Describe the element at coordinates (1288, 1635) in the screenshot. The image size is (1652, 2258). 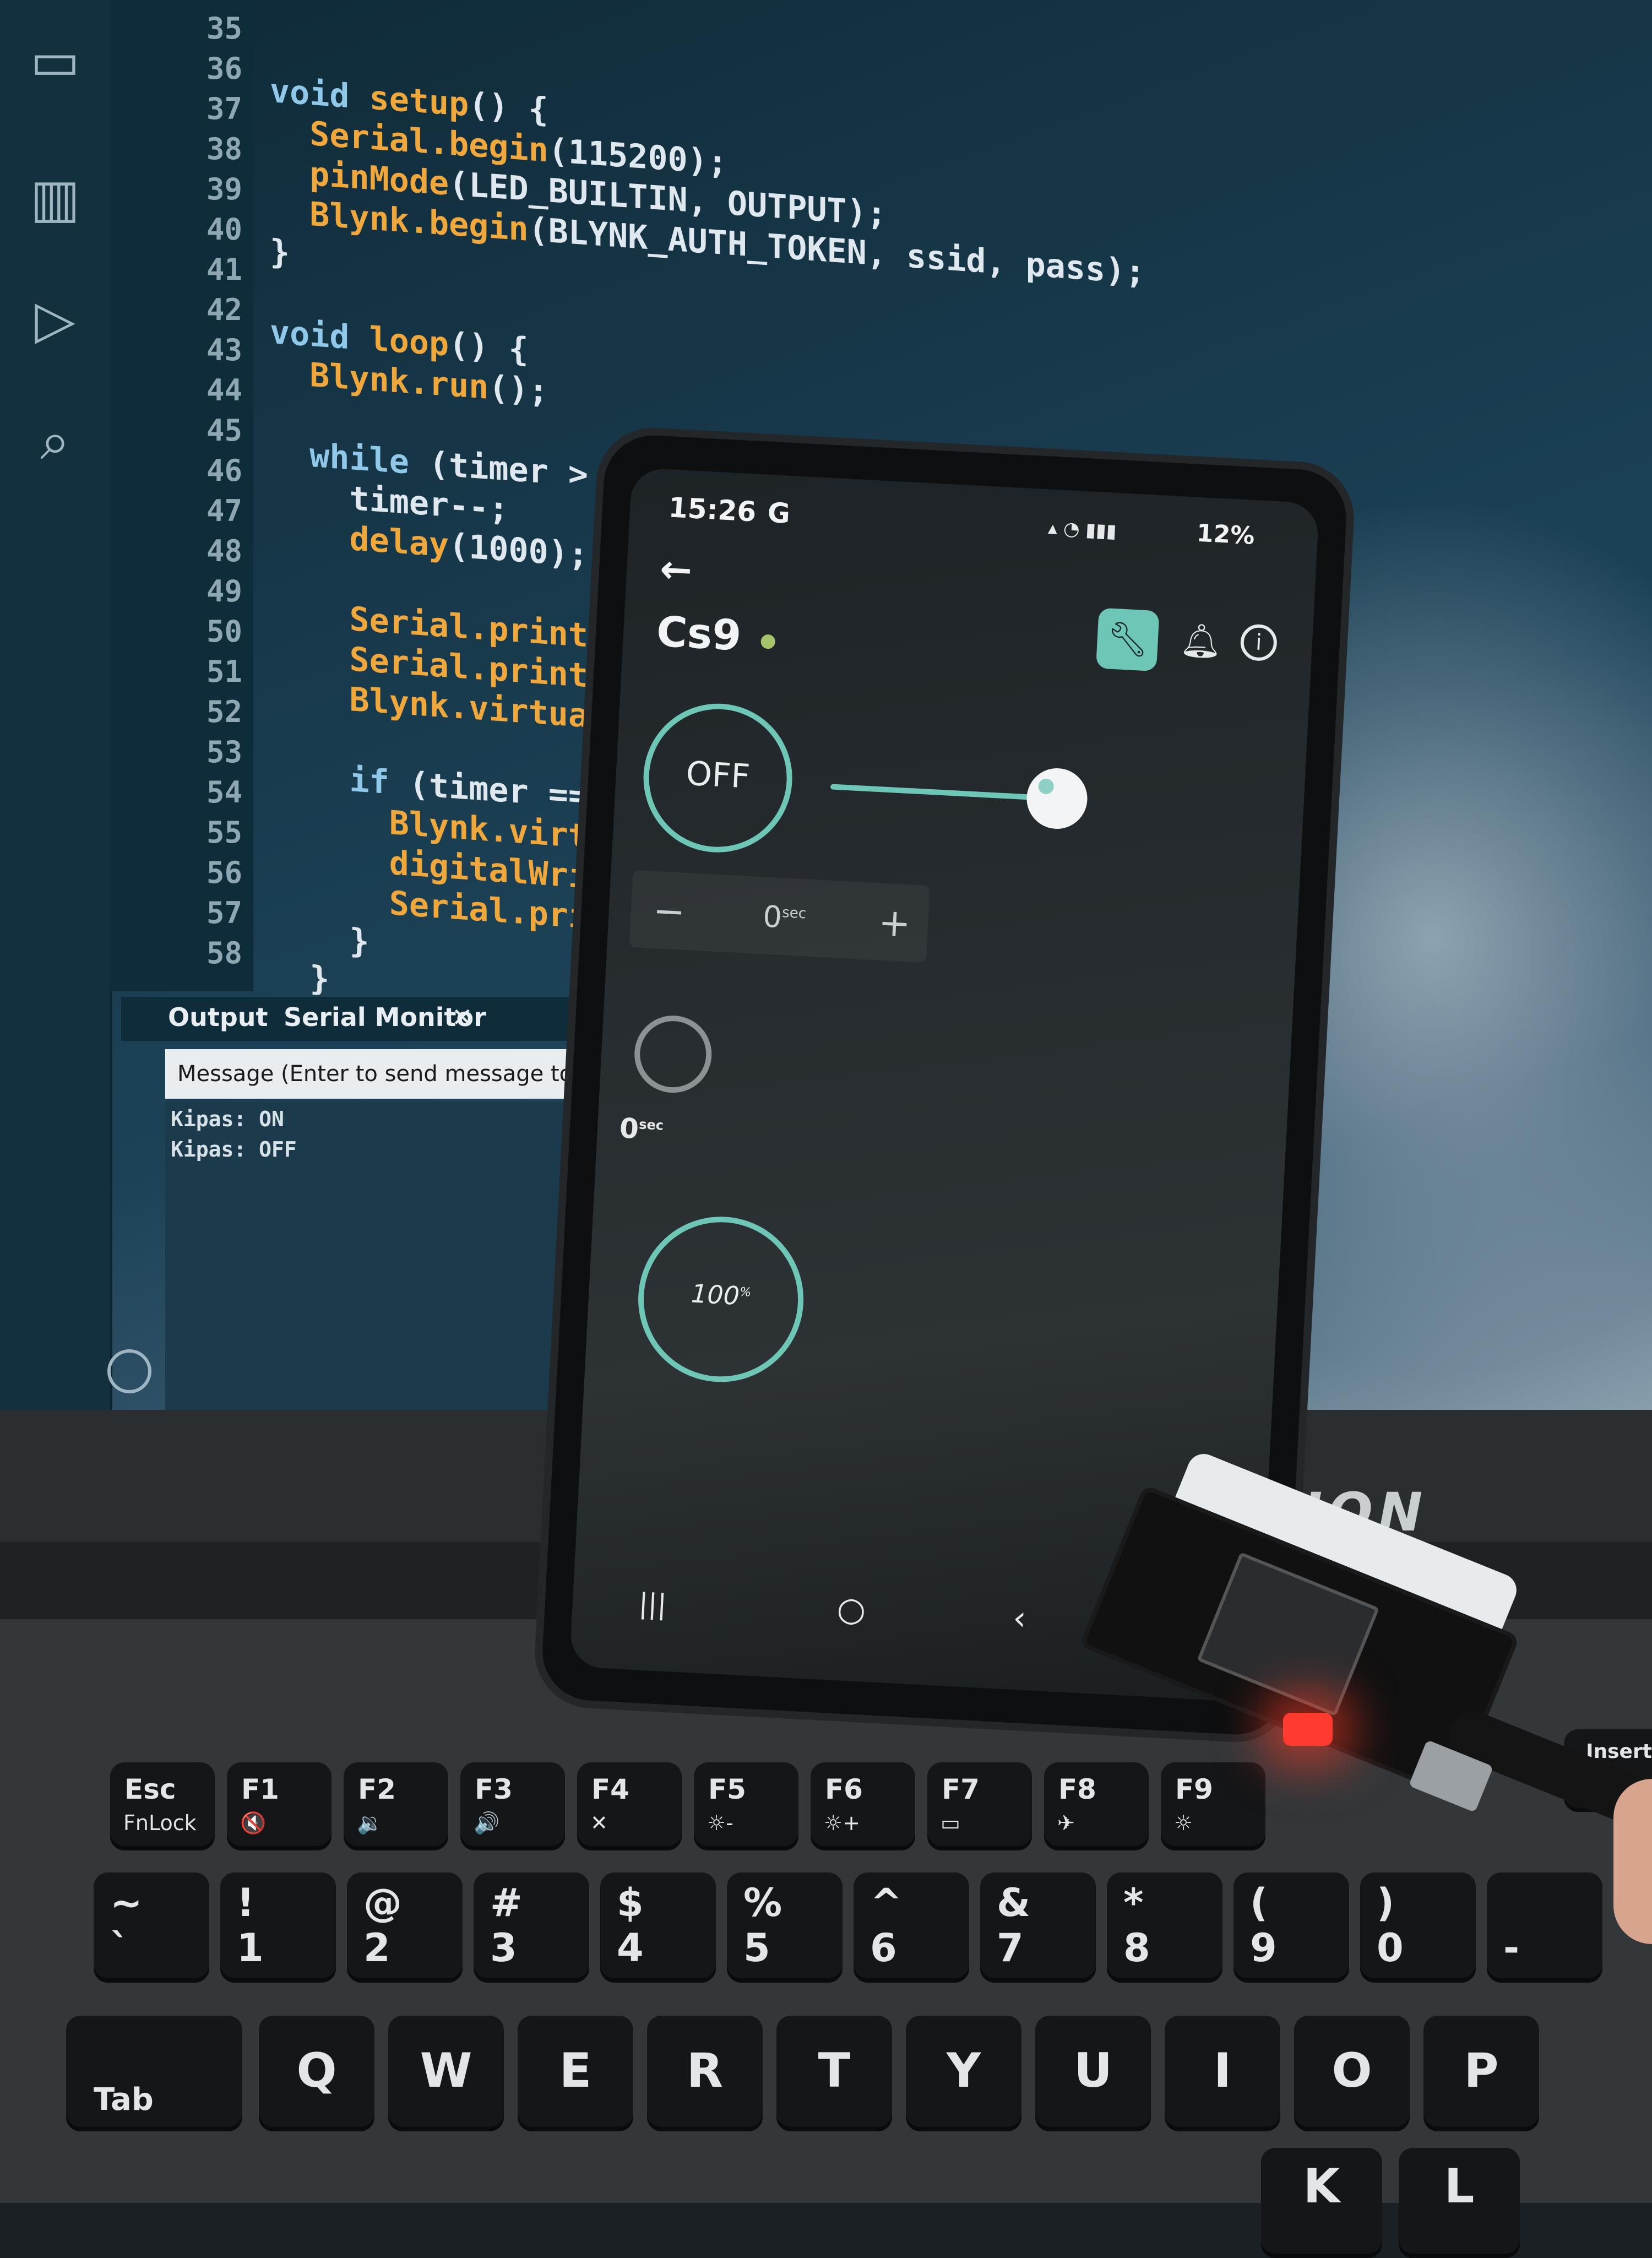
I see `esp32-chip` at that location.